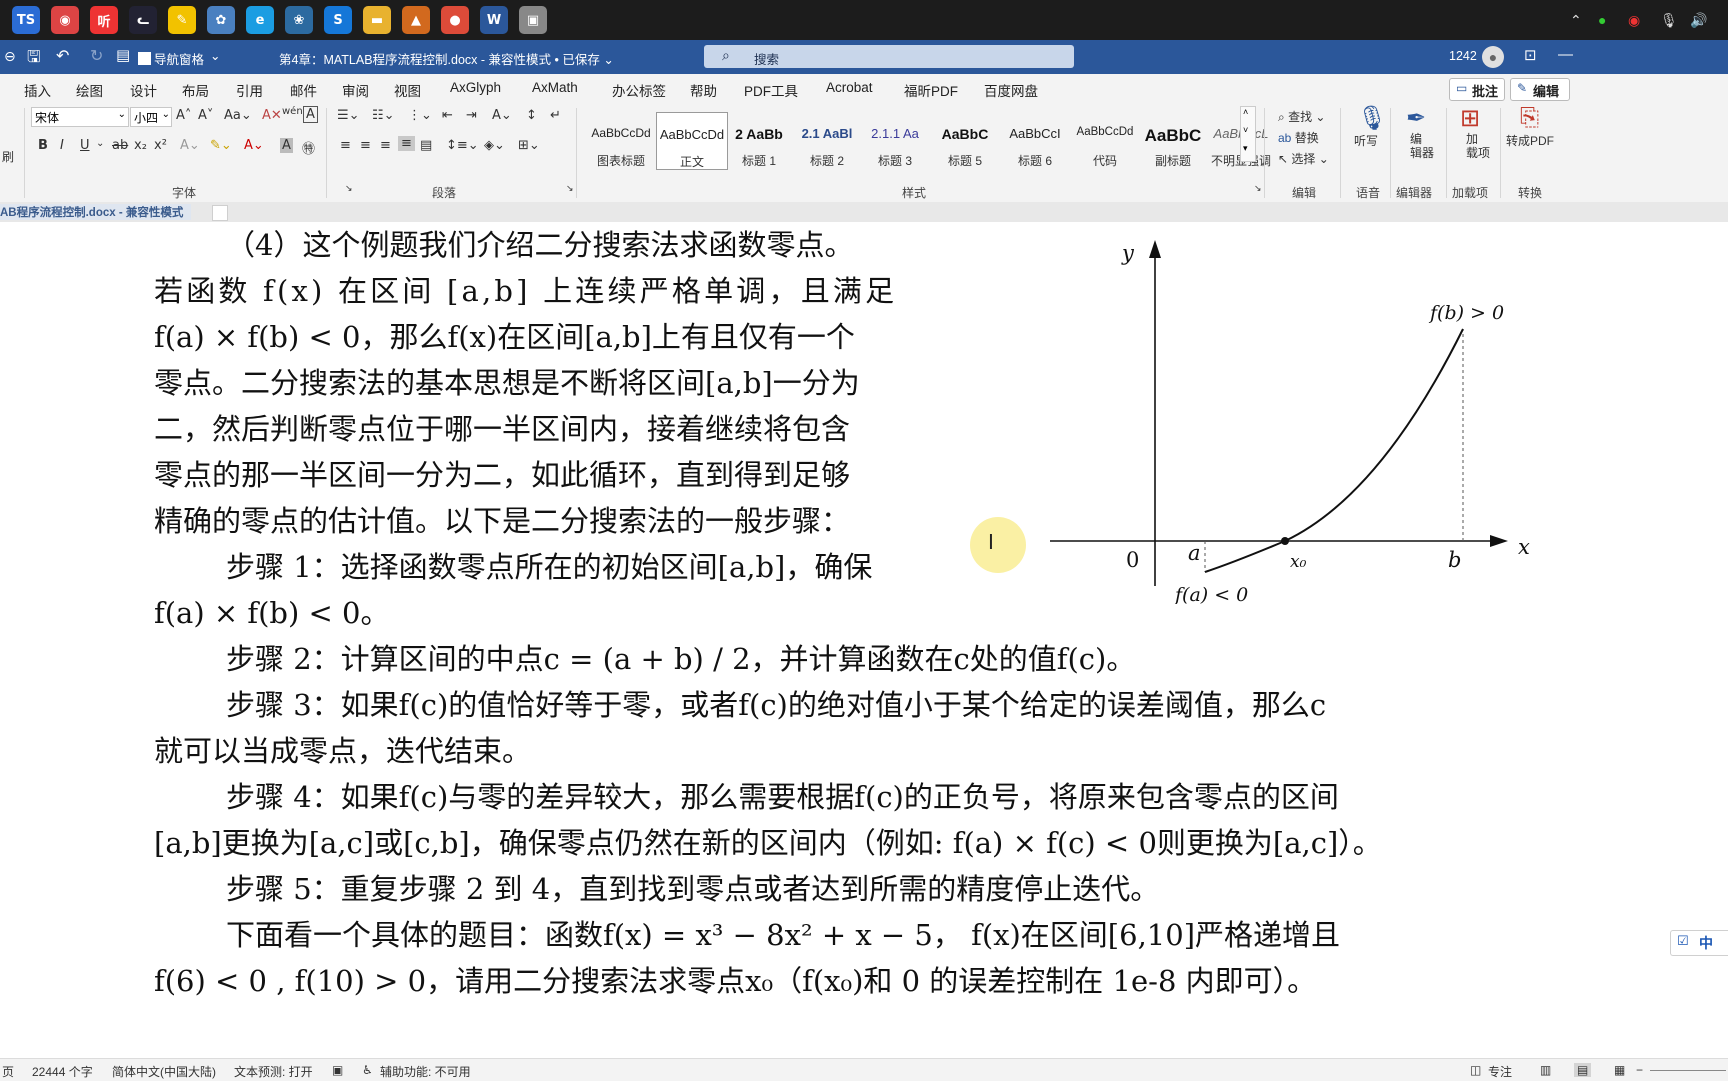  I want to click on nav-pane-checkbox, so click(144, 58).